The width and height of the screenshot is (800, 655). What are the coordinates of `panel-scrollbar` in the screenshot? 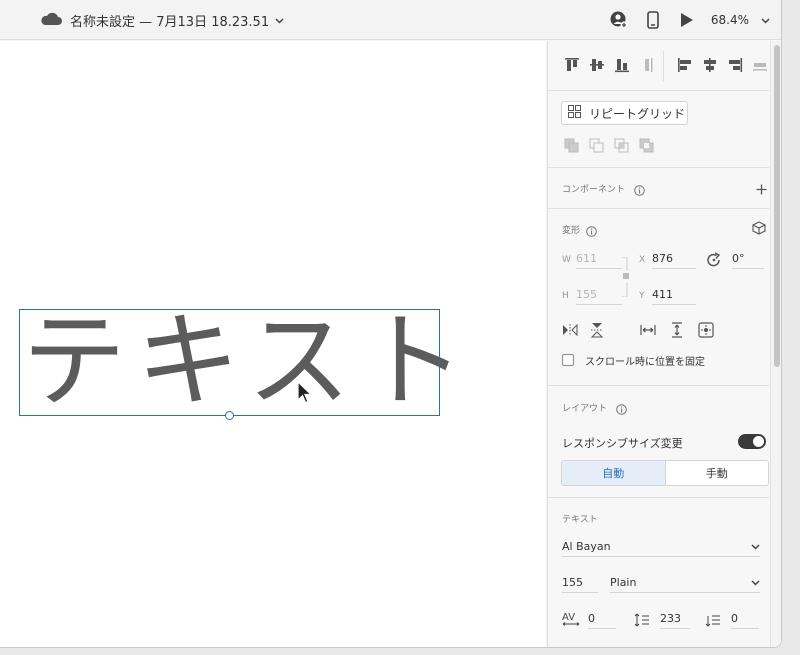 It's located at (775, 344).